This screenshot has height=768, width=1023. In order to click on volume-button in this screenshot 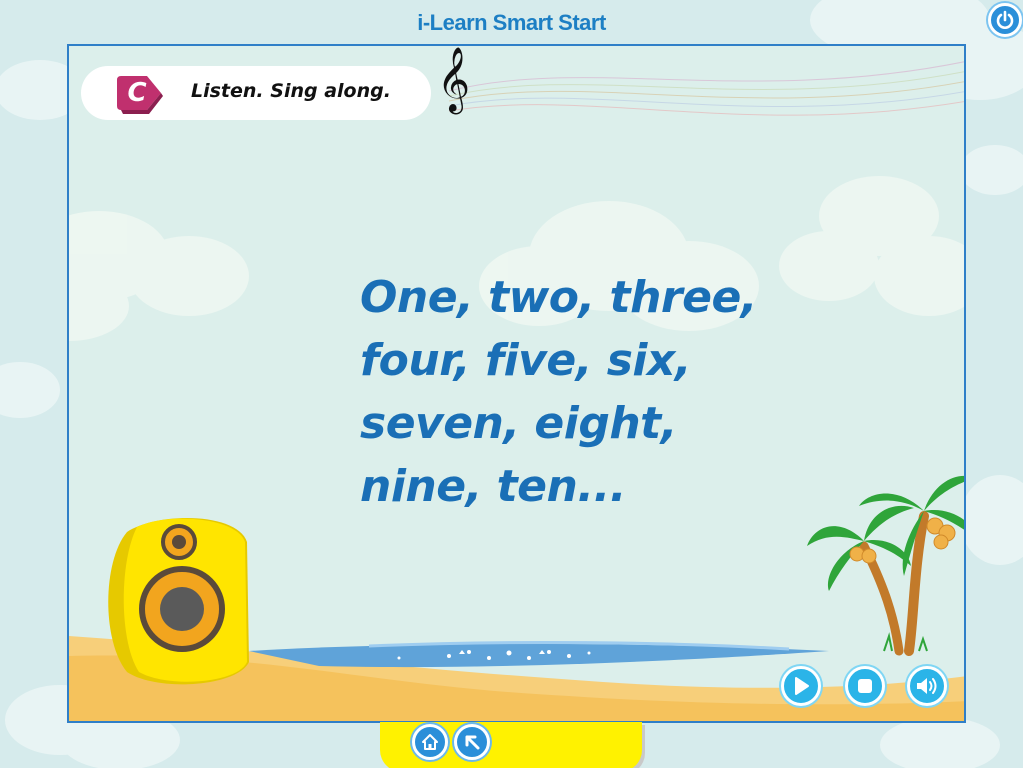, I will do `click(927, 686)`.